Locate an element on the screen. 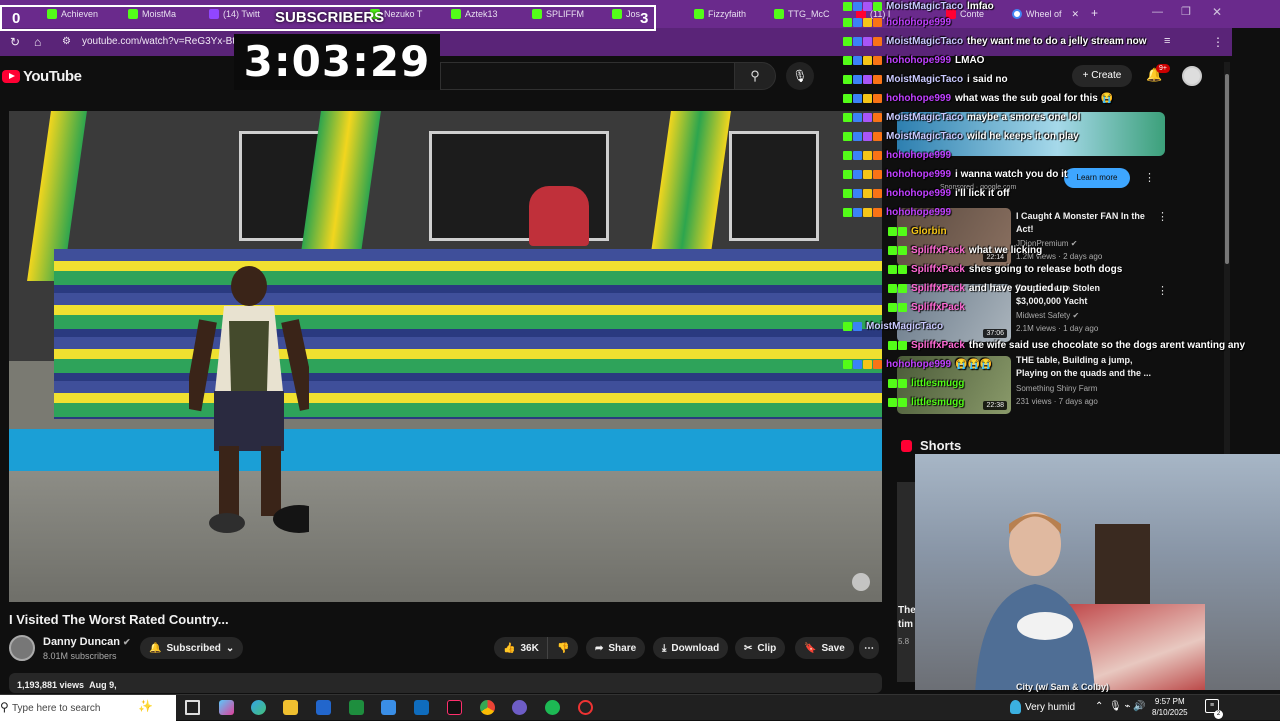 The image size is (1280, 721). gold-badge-icon is located at coordinates (867, 212).